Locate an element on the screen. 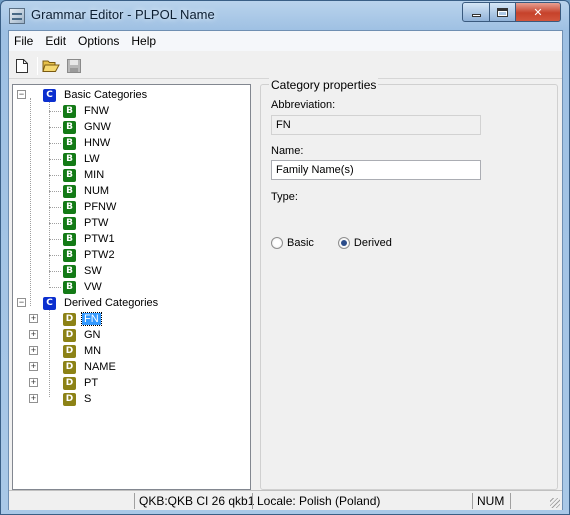 The width and height of the screenshot is (570, 515). name-label: Name: is located at coordinates (287, 151).